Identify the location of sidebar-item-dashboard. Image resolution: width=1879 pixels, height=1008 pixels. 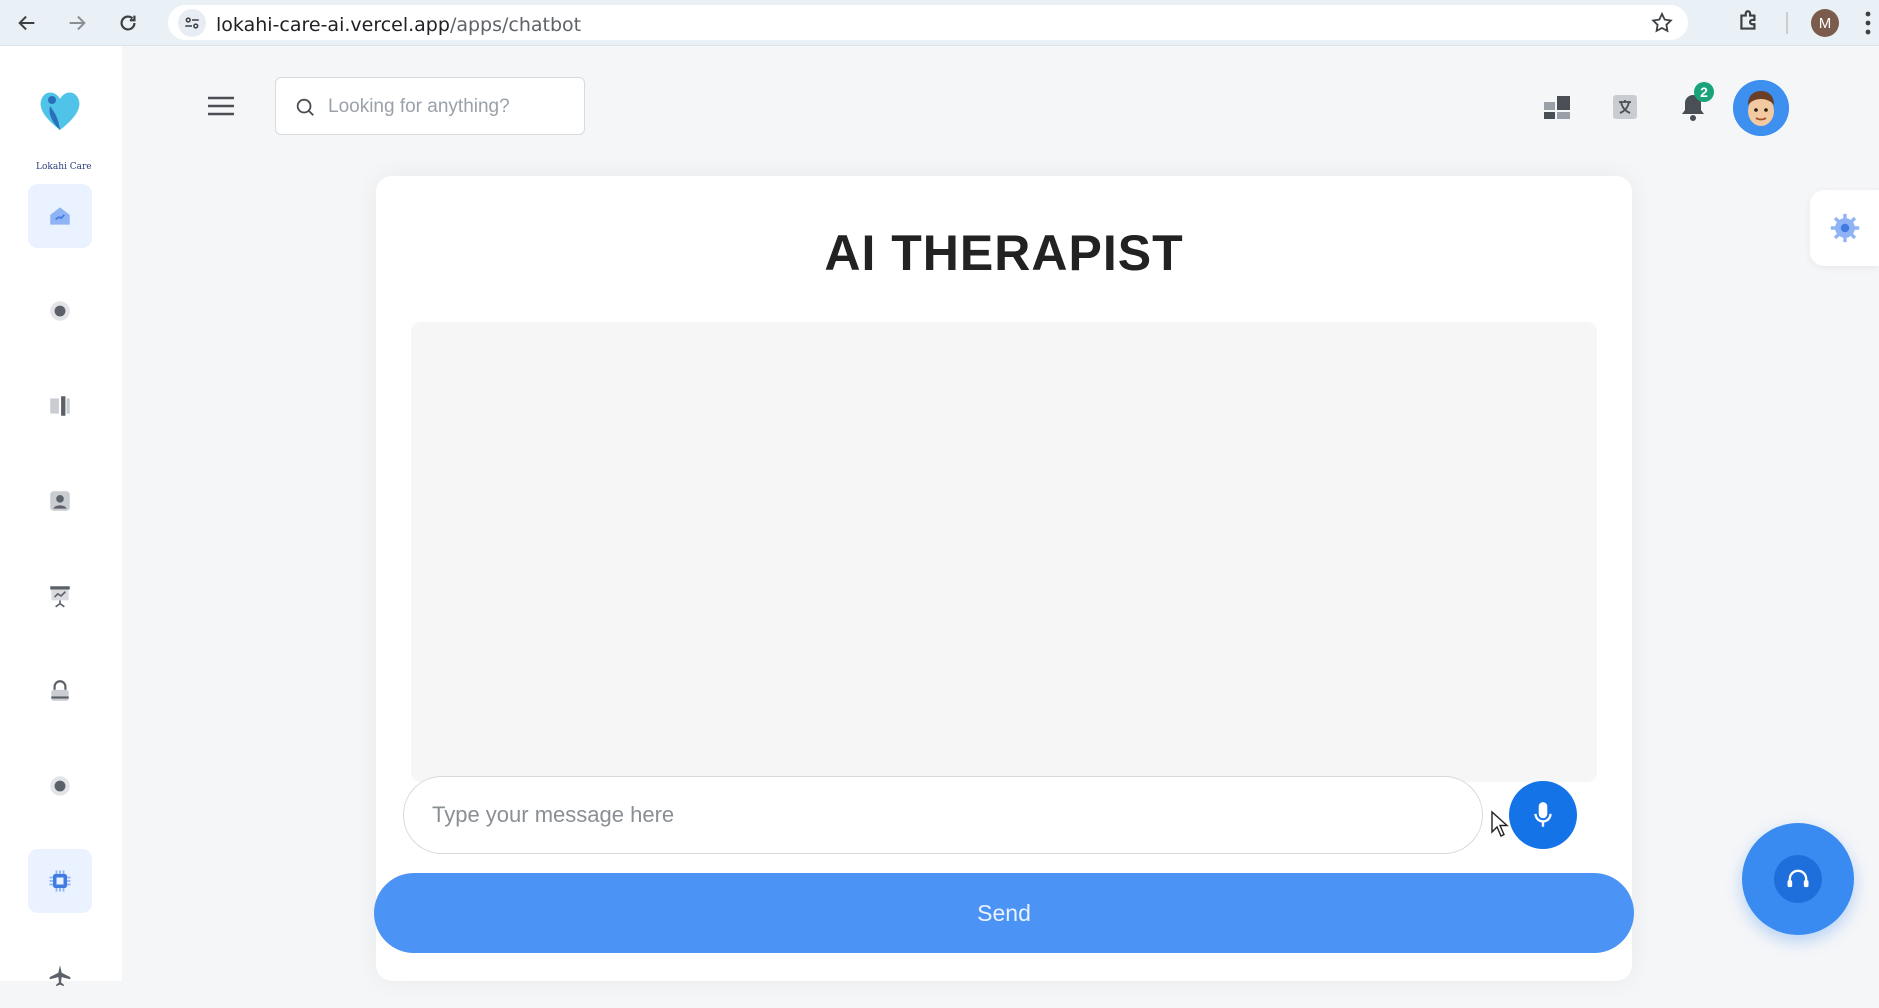
(60, 216).